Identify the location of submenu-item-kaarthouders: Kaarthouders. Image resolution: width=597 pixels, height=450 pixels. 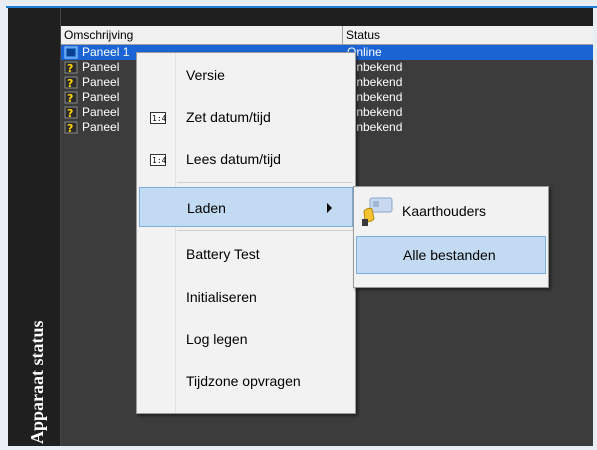
(451, 211).